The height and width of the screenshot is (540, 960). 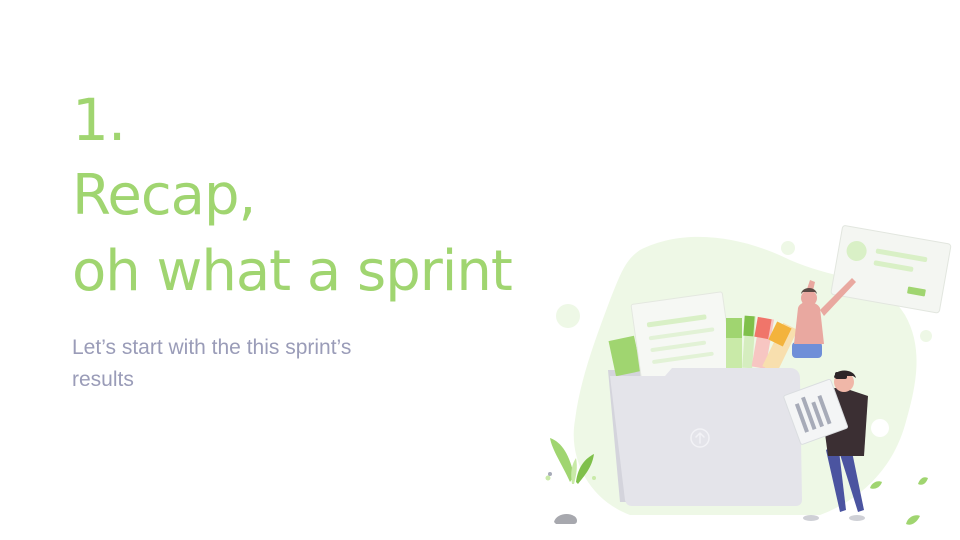 What do you see at coordinates (292, 234) in the screenshot?
I see `slide-title: Recap, oh what a sprint` at bounding box center [292, 234].